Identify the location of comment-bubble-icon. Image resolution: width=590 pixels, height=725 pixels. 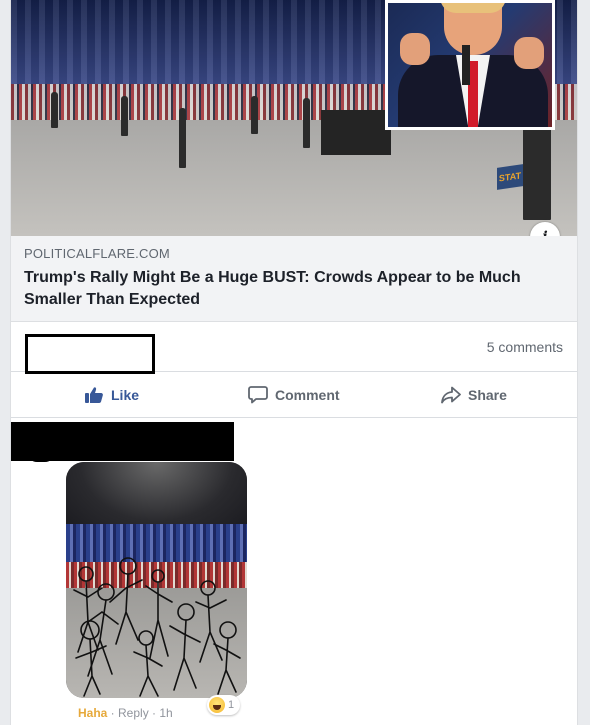
(258, 395).